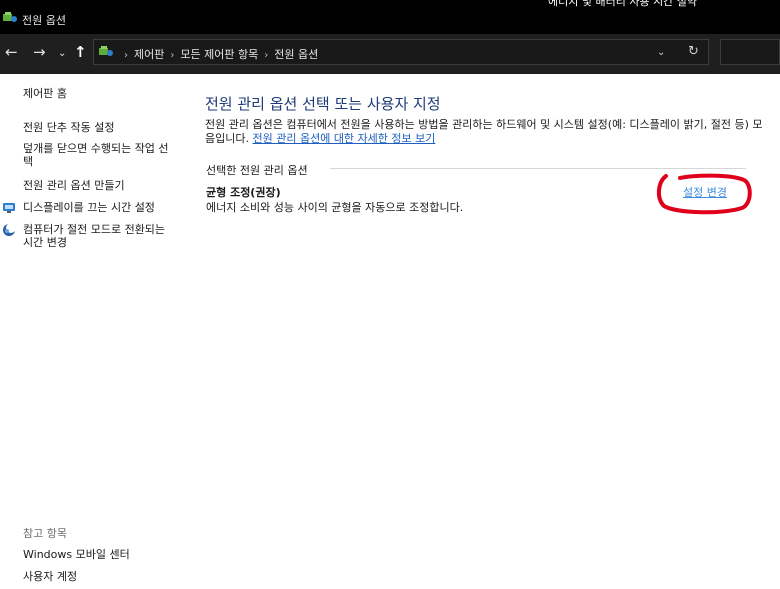 This screenshot has height=589, width=780. Describe the element at coordinates (296, 54) in the screenshot. I see `breadcrumb-power-options: 전원 옵션` at that location.